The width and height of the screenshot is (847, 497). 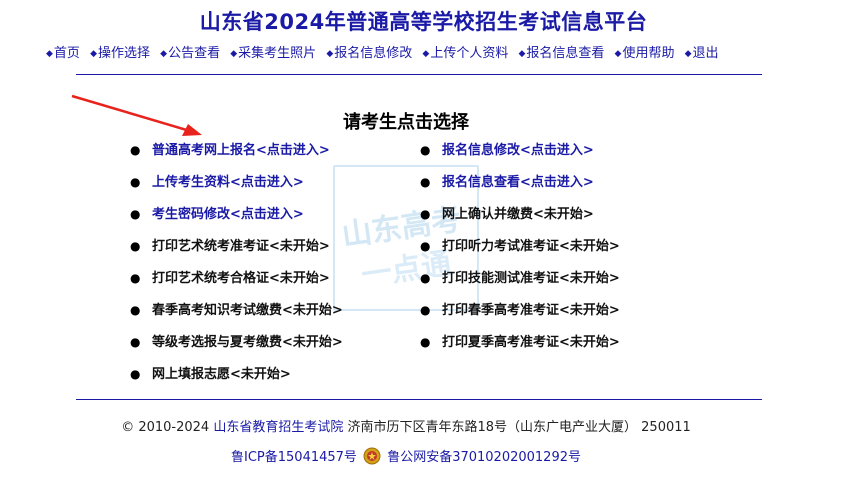 What do you see at coordinates (294, 457) in the screenshot?
I see `icp-link: 鲁ICP备15041457号` at bounding box center [294, 457].